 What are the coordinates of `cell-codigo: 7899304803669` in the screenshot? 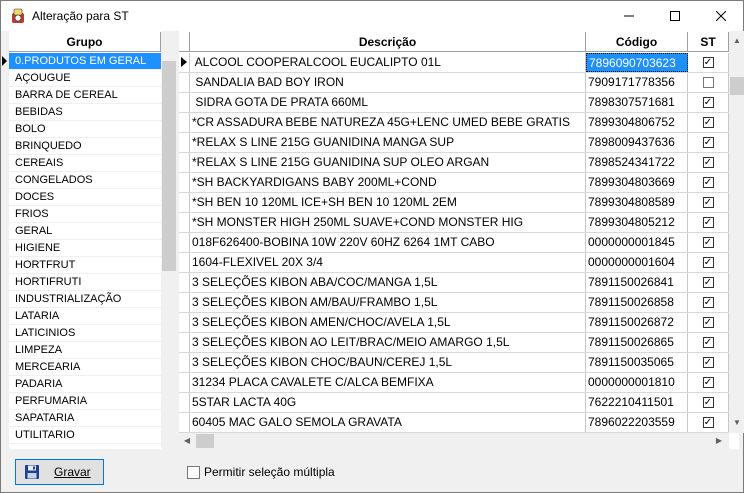 It's located at (637, 182).